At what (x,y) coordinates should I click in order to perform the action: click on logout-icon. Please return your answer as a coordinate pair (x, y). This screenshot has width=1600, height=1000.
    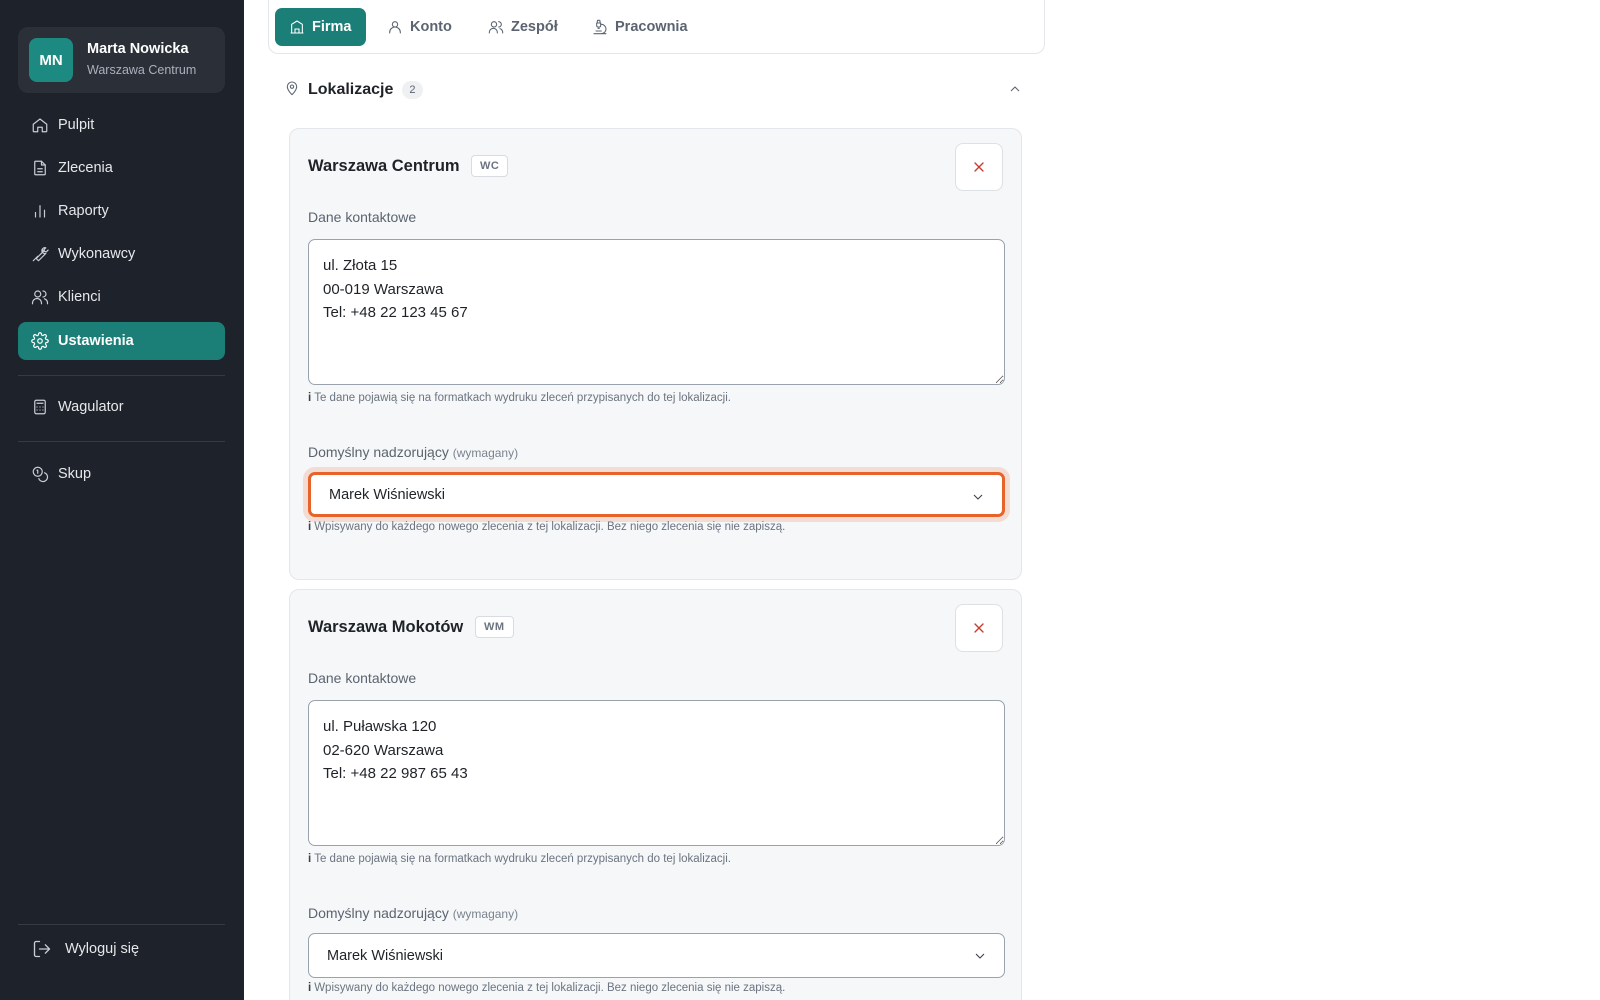
    Looking at the image, I should click on (42, 949).